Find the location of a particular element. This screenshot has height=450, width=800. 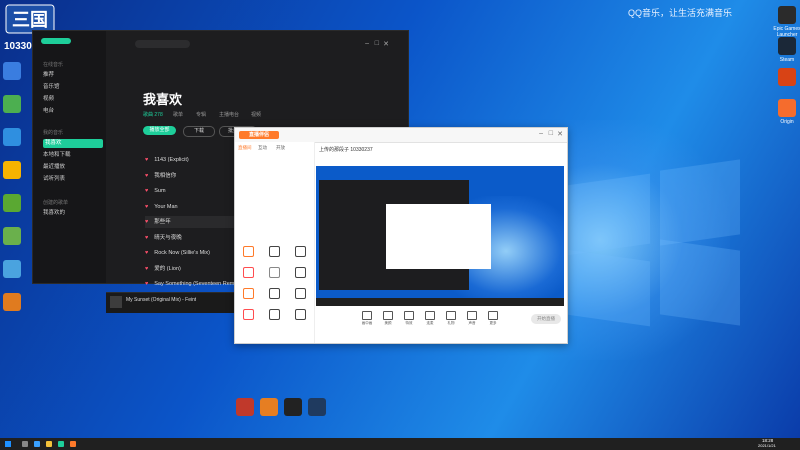

tab-room: 直播间 is located at coordinates (245, 148).